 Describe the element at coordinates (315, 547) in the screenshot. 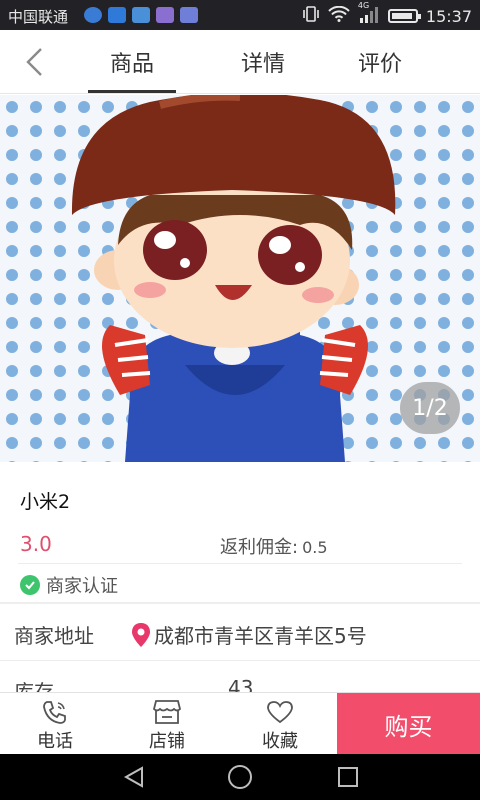

I see `rebate-value: 0.5` at that location.